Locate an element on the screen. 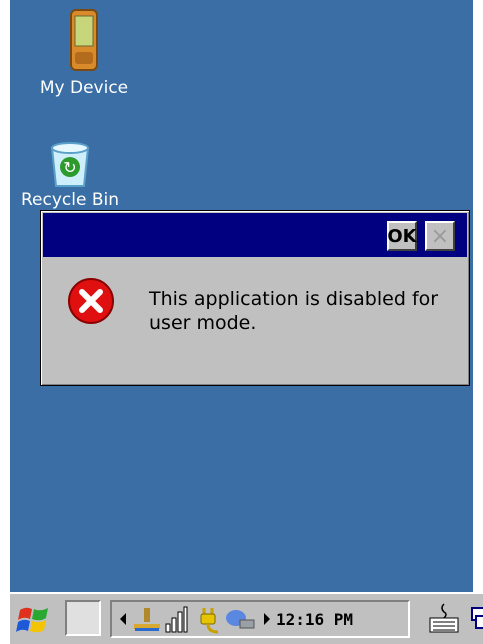 The width and height of the screenshot is (483, 644). connectivity-icon is located at coordinates (241, 620).